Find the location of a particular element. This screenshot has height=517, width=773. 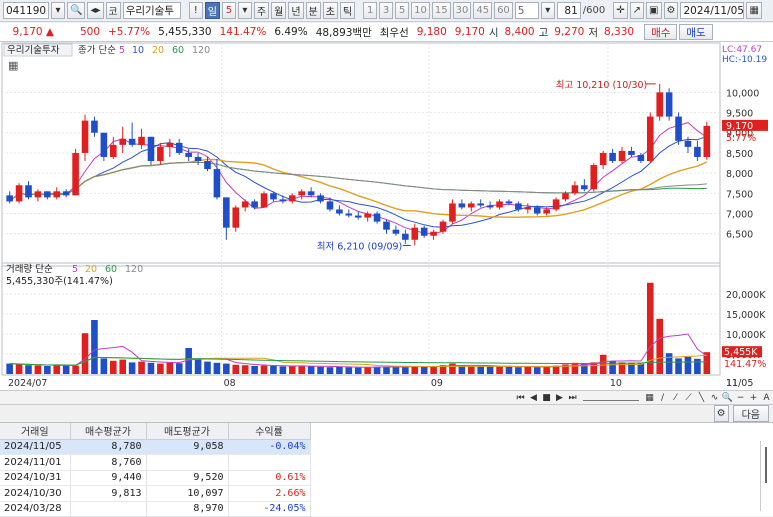

ma-legend-item: 120 is located at coordinates (201, 50).